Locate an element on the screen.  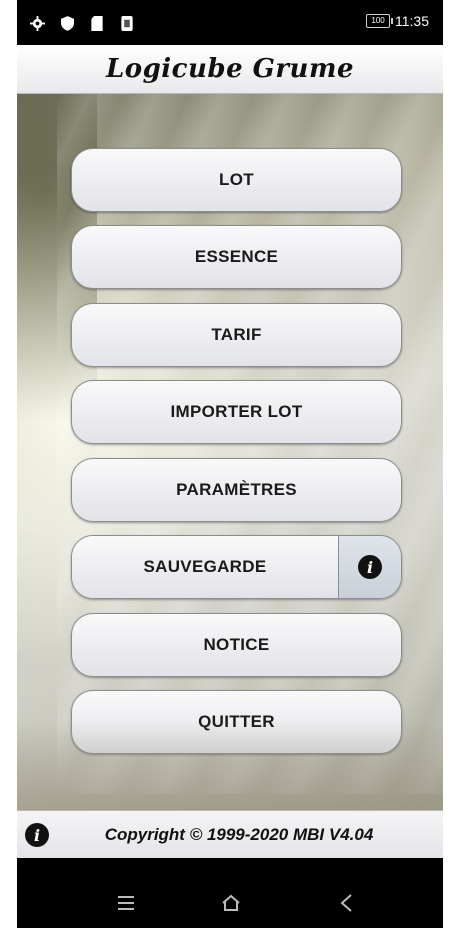
copyright-text: Copyright © 1999-2020 MBI V4.04 is located at coordinates (239, 834).